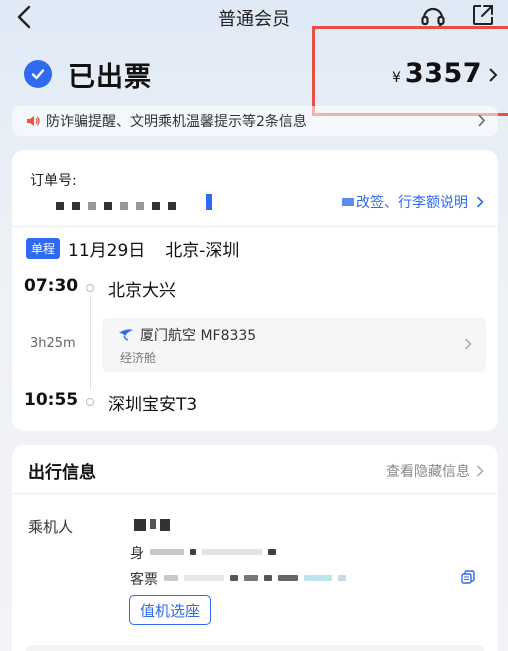  Describe the element at coordinates (396, 78) in the screenshot. I see `price-currency: ¥` at that location.